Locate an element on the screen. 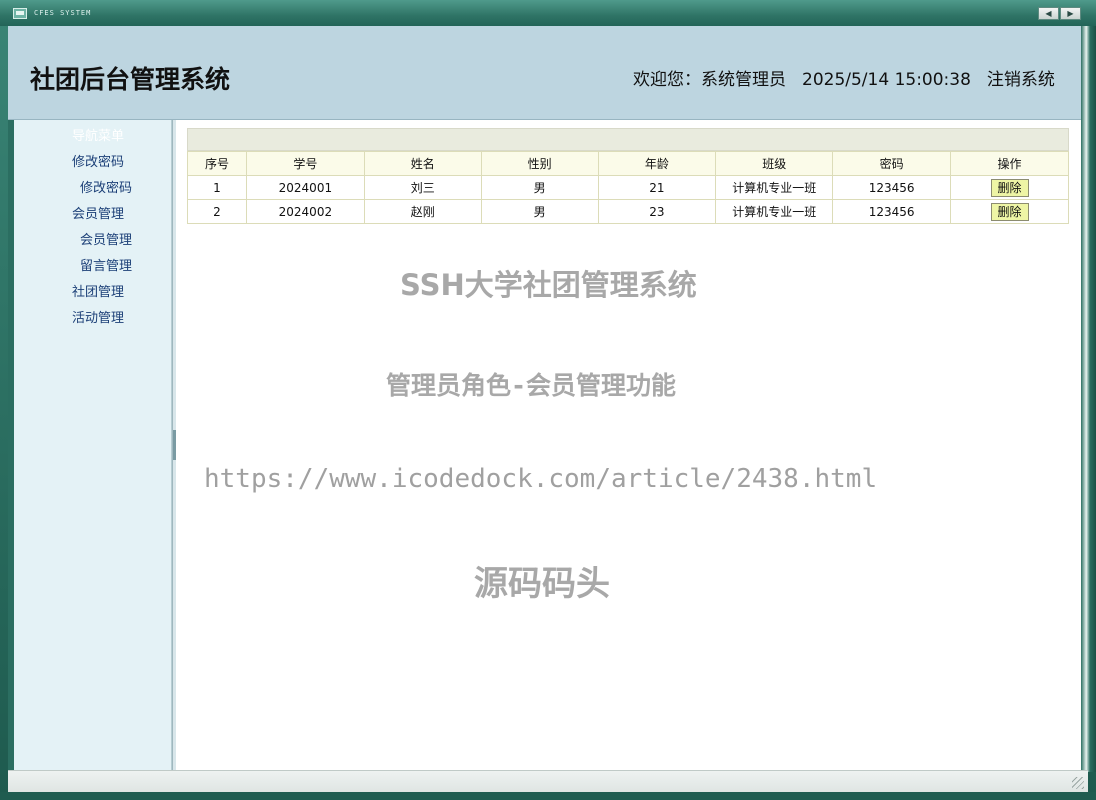 The height and width of the screenshot is (800, 1096). table-header-row: 序号 学号 姓名 性别 年龄 班级 密码 操作 is located at coordinates (628, 163).